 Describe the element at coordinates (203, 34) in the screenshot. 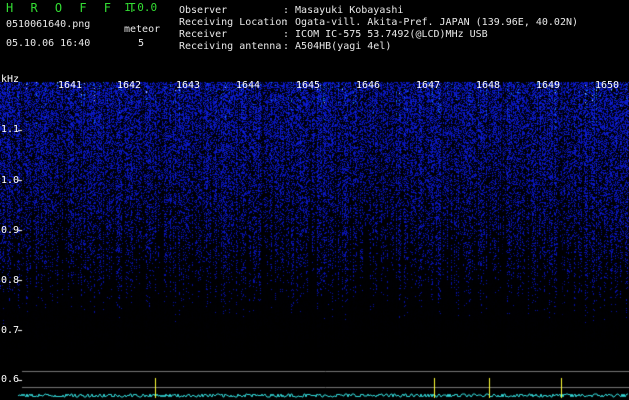

I see `receiver-label: Receiver` at that location.